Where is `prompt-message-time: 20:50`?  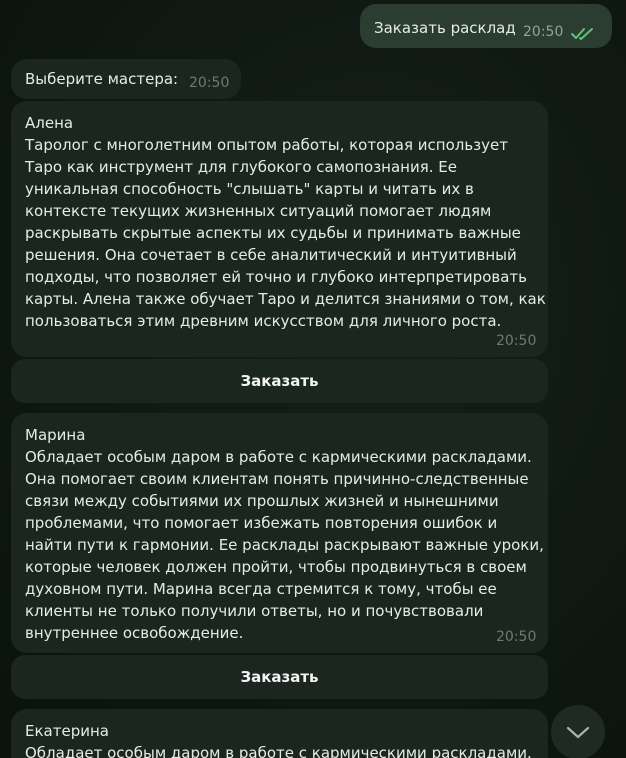
prompt-message-time: 20:50 is located at coordinates (209, 83).